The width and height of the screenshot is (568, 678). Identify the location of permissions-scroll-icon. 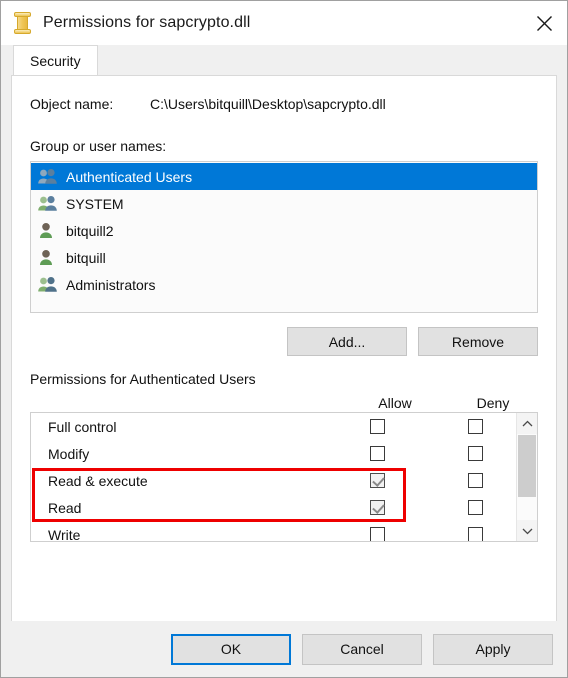
(23, 23).